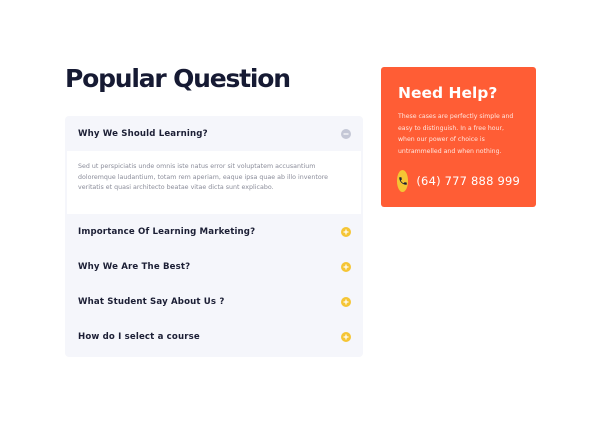 Image resolution: width=600 pixels, height=424 pixels. I want to click on faq-question-text: Importance Of Learning Marketing?, so click(167, 231).